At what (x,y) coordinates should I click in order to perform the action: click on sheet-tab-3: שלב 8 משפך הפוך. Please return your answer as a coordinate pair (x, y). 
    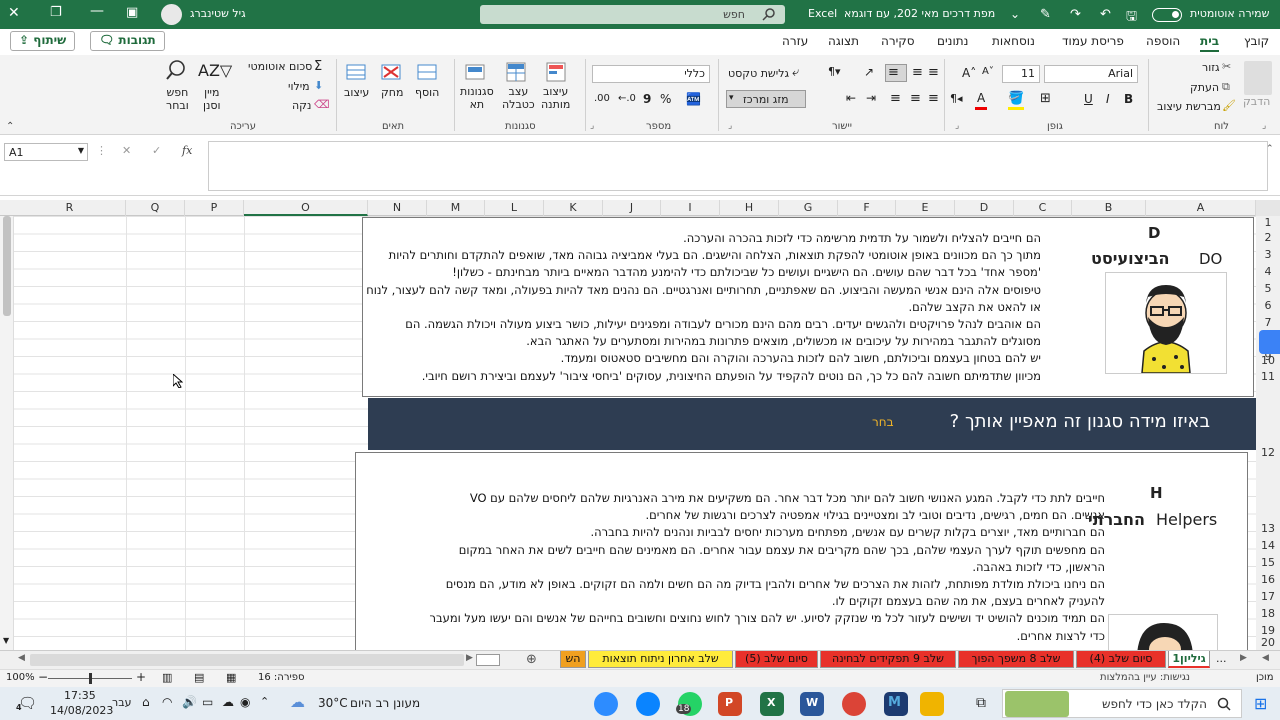
    Looking at the image, I should click on (1016, 659).